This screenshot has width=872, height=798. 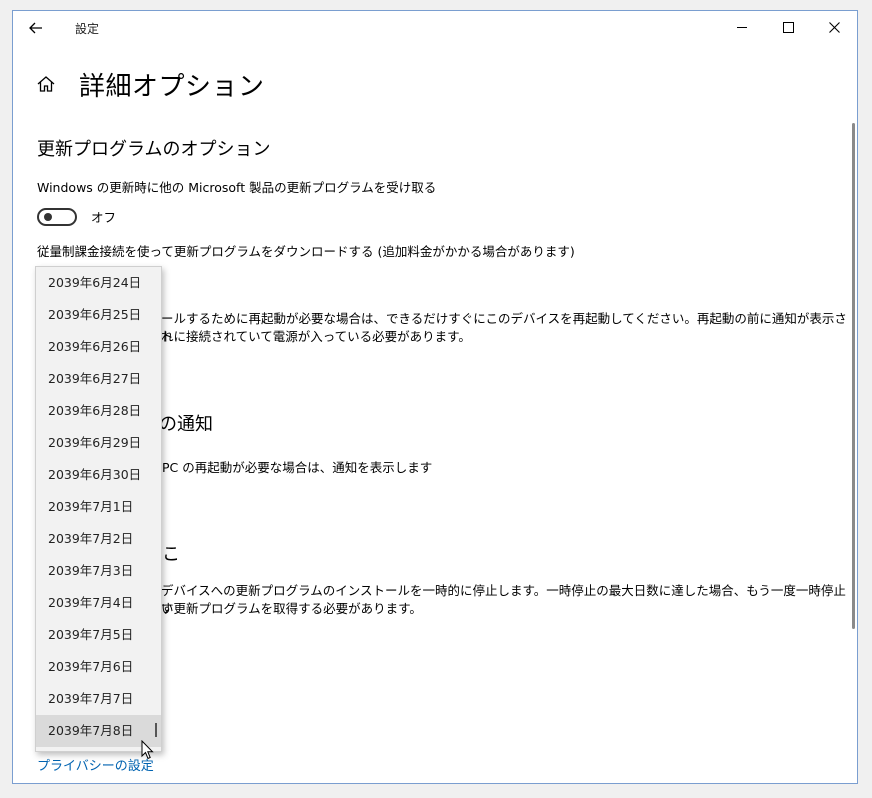 I want to click on title-bar: 設定, so click(x=435, y=28).